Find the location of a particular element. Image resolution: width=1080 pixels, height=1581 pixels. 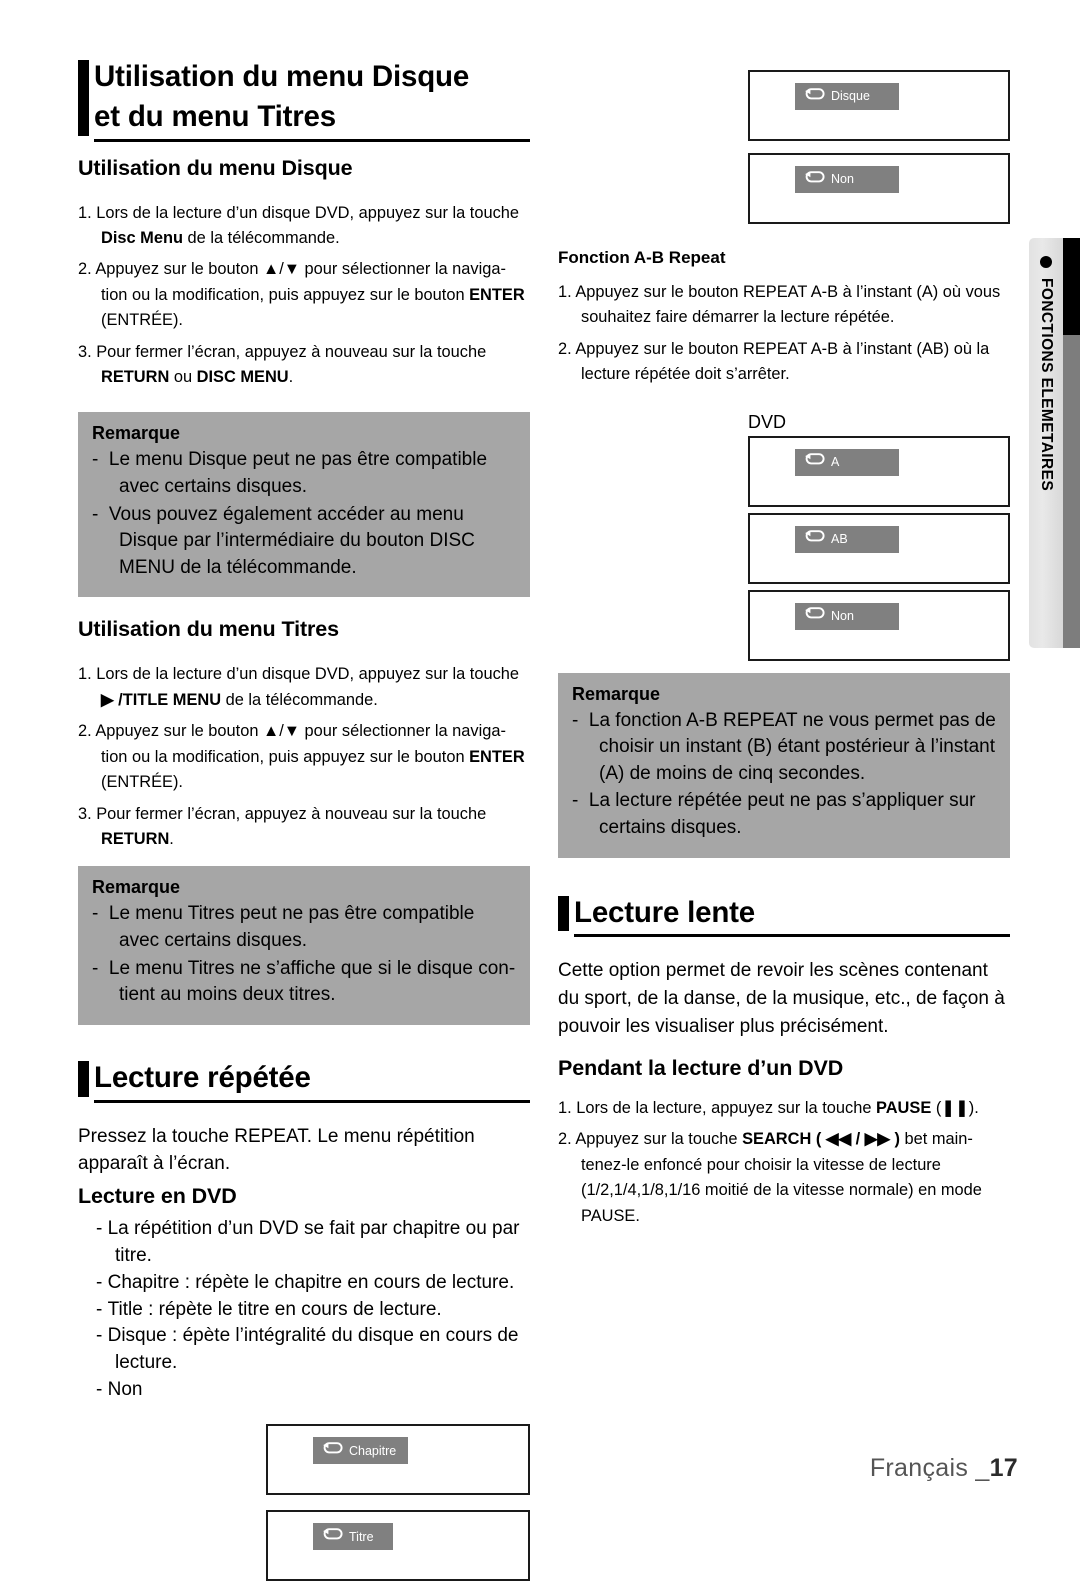

sidetab-inner: FONCTIONS ELEMETAIRES is located at coordinates (1046, 443).